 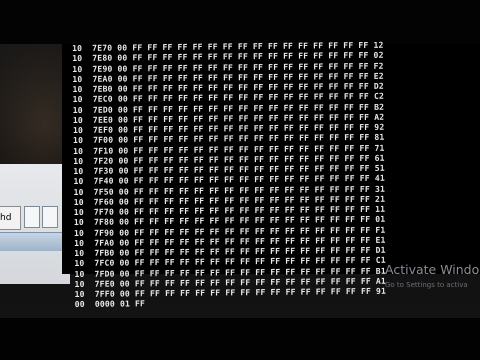 I want to click on background-window-bar, so click(x=31, y=241).